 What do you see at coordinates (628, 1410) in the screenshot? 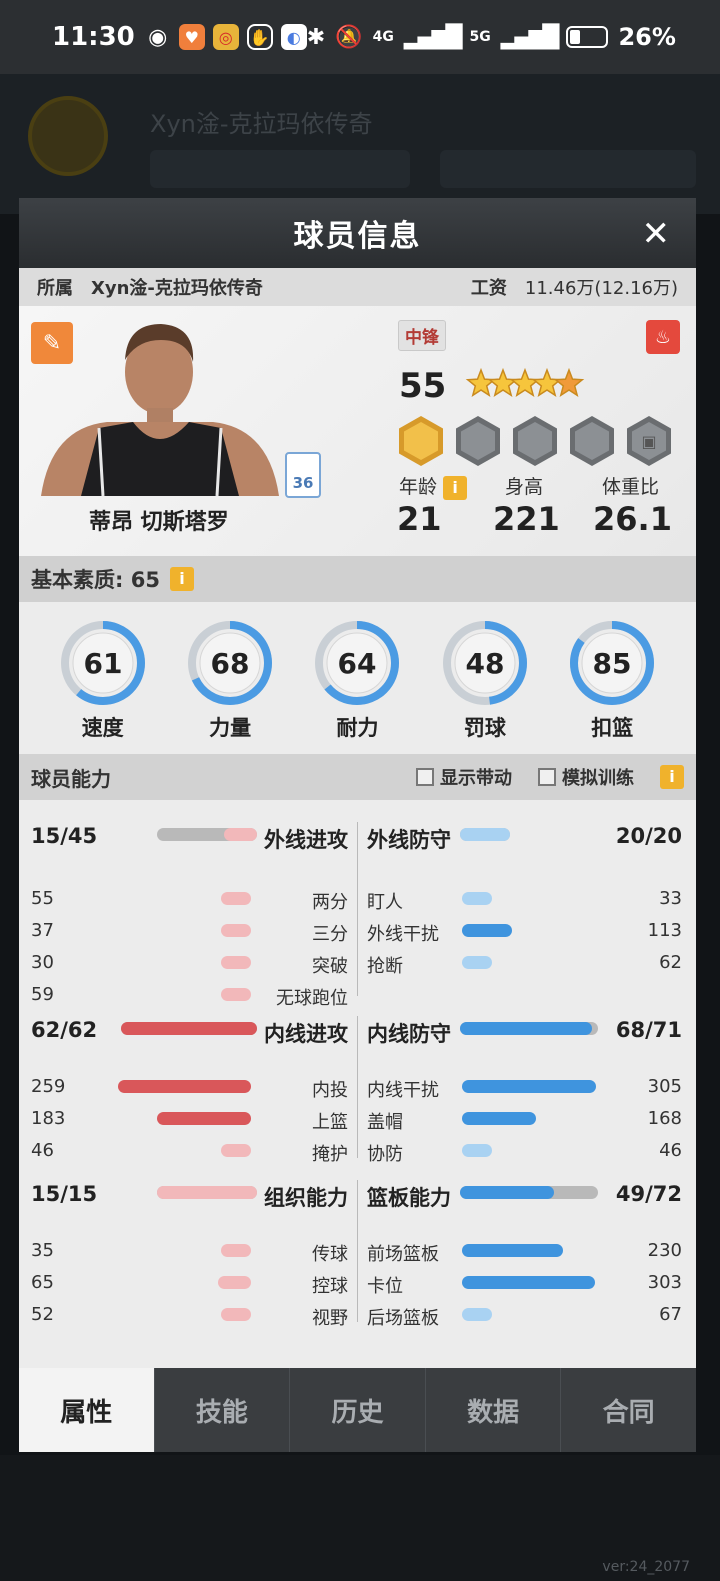
I see `tab-4: 合同` at bounding box center [628, 1410].